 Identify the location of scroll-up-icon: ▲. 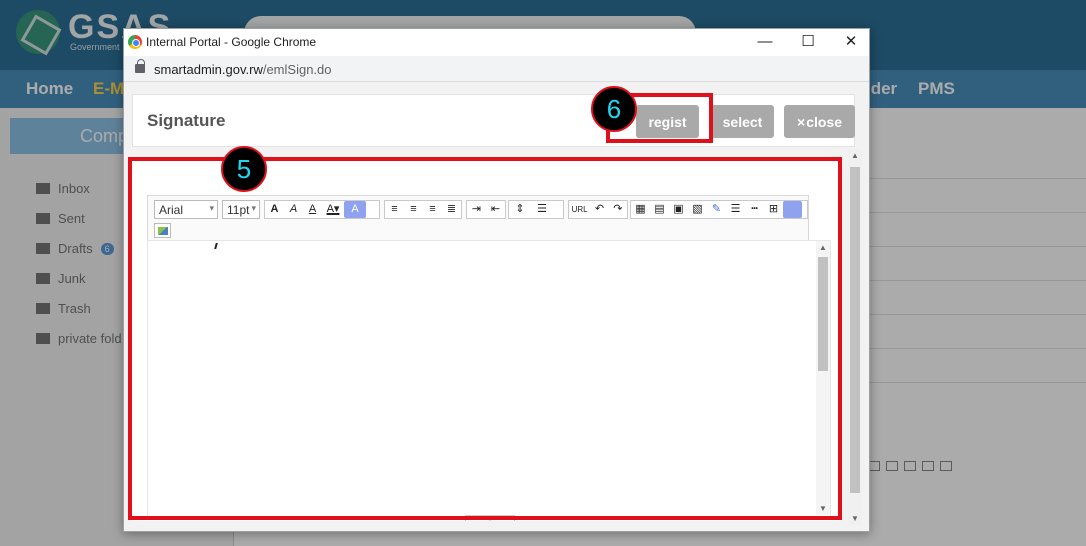
(855, 155).